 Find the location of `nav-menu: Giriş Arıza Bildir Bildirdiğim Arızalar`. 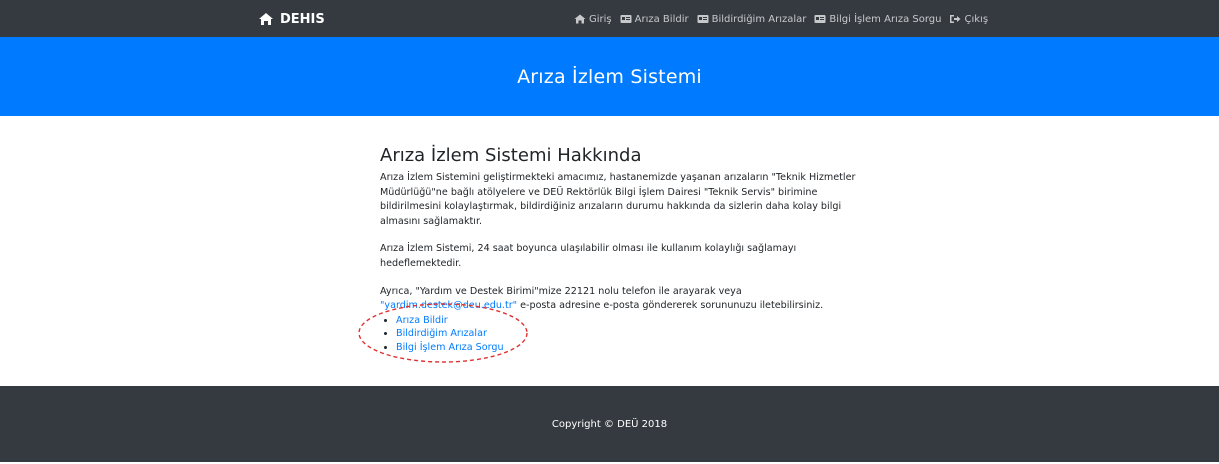

nav-menu: Giriş Arıza Bildir Bildirdiğim Arızalar is located at coordinates (781, 19).